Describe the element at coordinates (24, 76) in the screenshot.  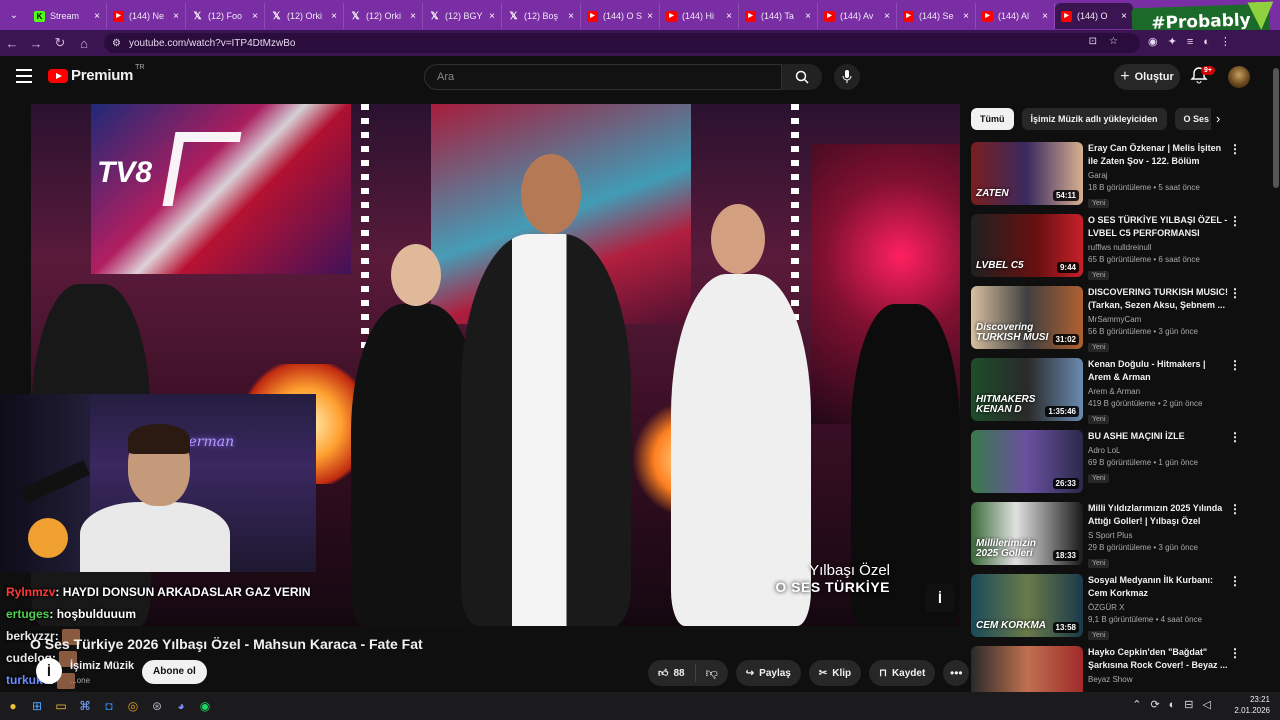
I see `menu-icon` at that location.